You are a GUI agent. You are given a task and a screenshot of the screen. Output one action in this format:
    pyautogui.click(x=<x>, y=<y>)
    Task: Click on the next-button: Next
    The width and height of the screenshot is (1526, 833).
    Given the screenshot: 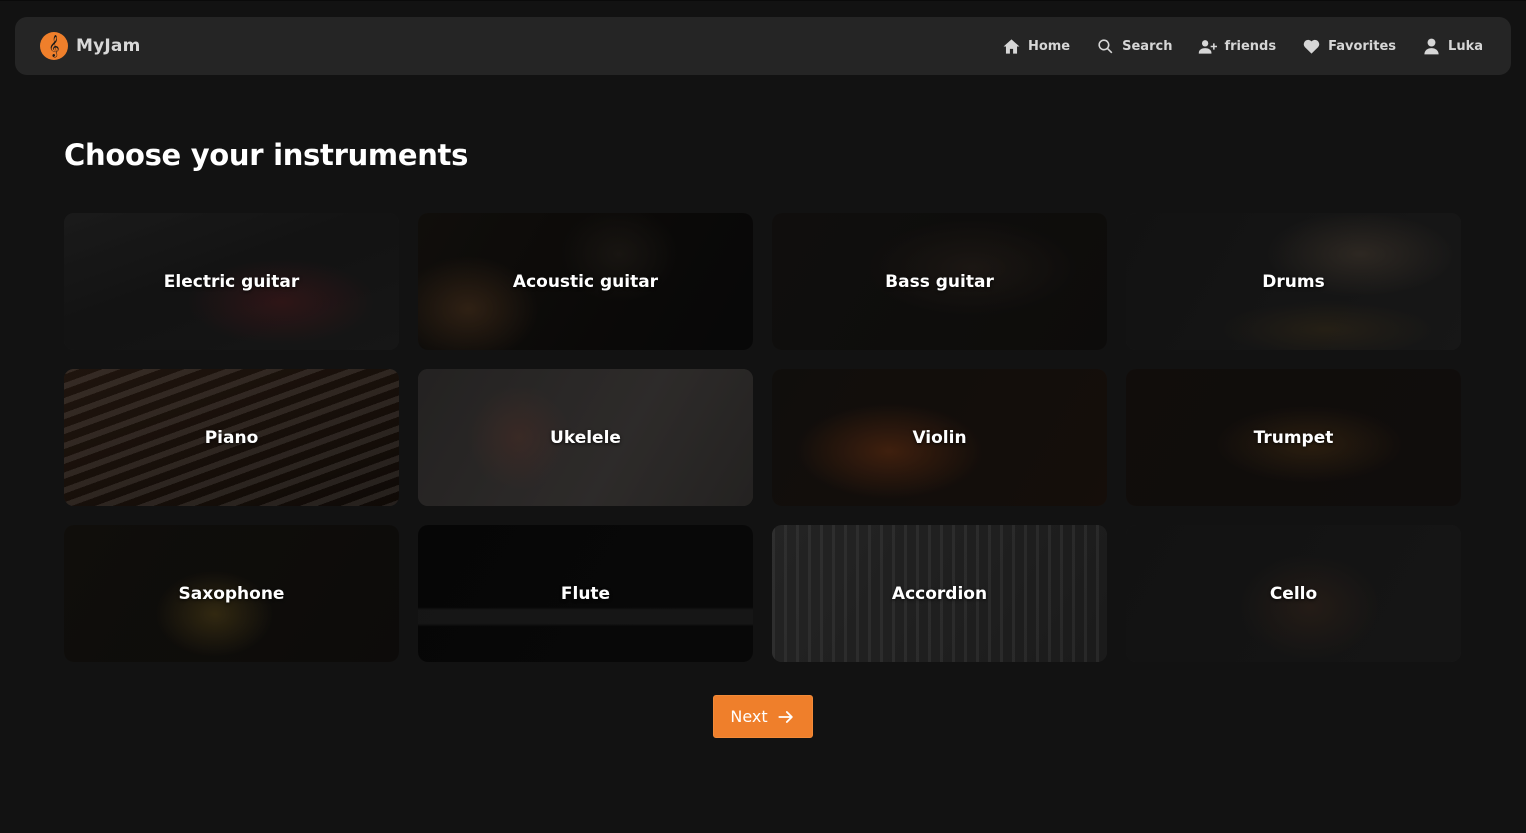 What is the action you would take?
    pyautogui.click(x=763, y=716)
    